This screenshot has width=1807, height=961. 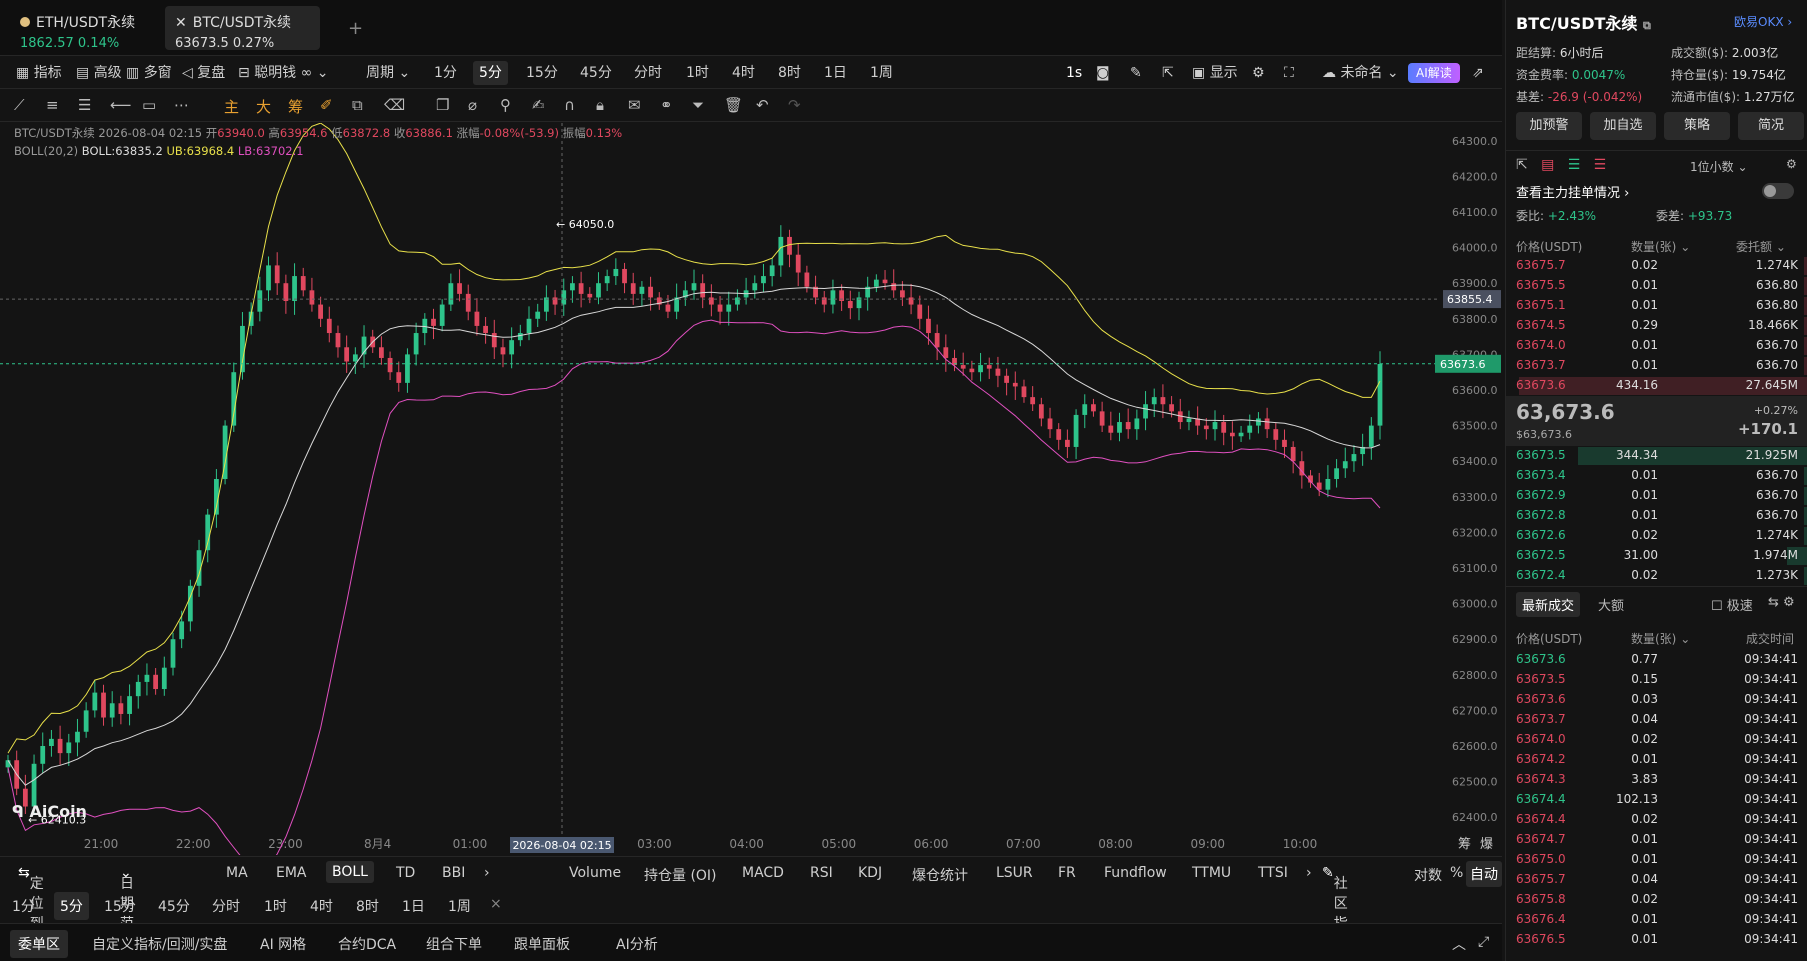 I want to click on more-icon: ⋯, so click(x=181, y=105).